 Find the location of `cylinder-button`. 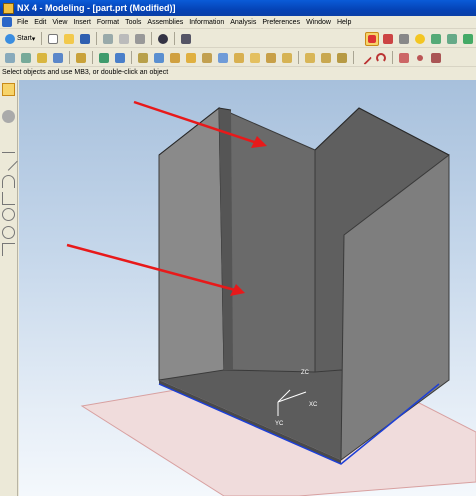

cylinder-button is located at coordinates (120, 58).